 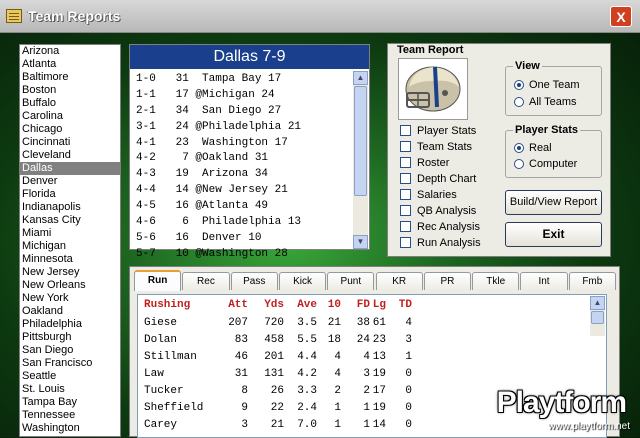 What do you see at coordinates (70, 77) in the screenshot?
I see `team-list-item: Baltimore` at bounding box center [70, 77].